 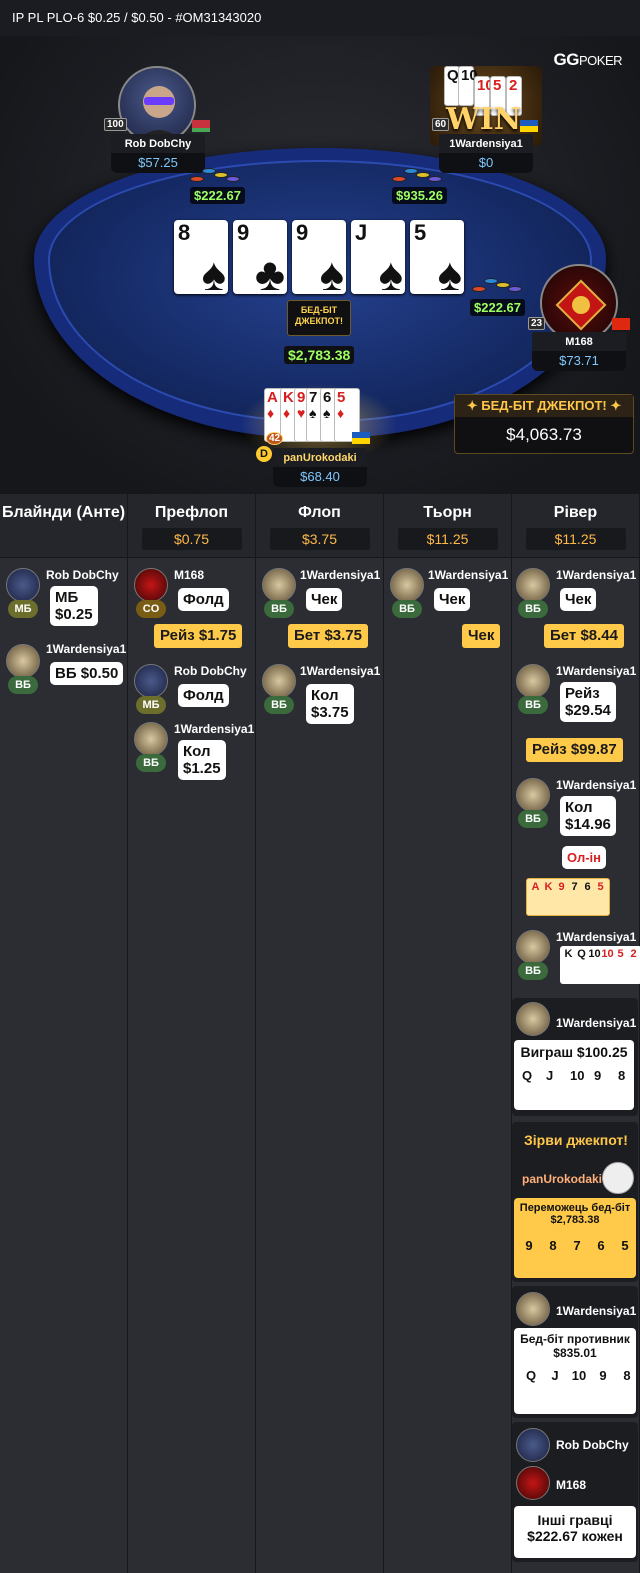 I want to click on column-preflop: Префлоп $0.75, so click(x=192, y=1033).